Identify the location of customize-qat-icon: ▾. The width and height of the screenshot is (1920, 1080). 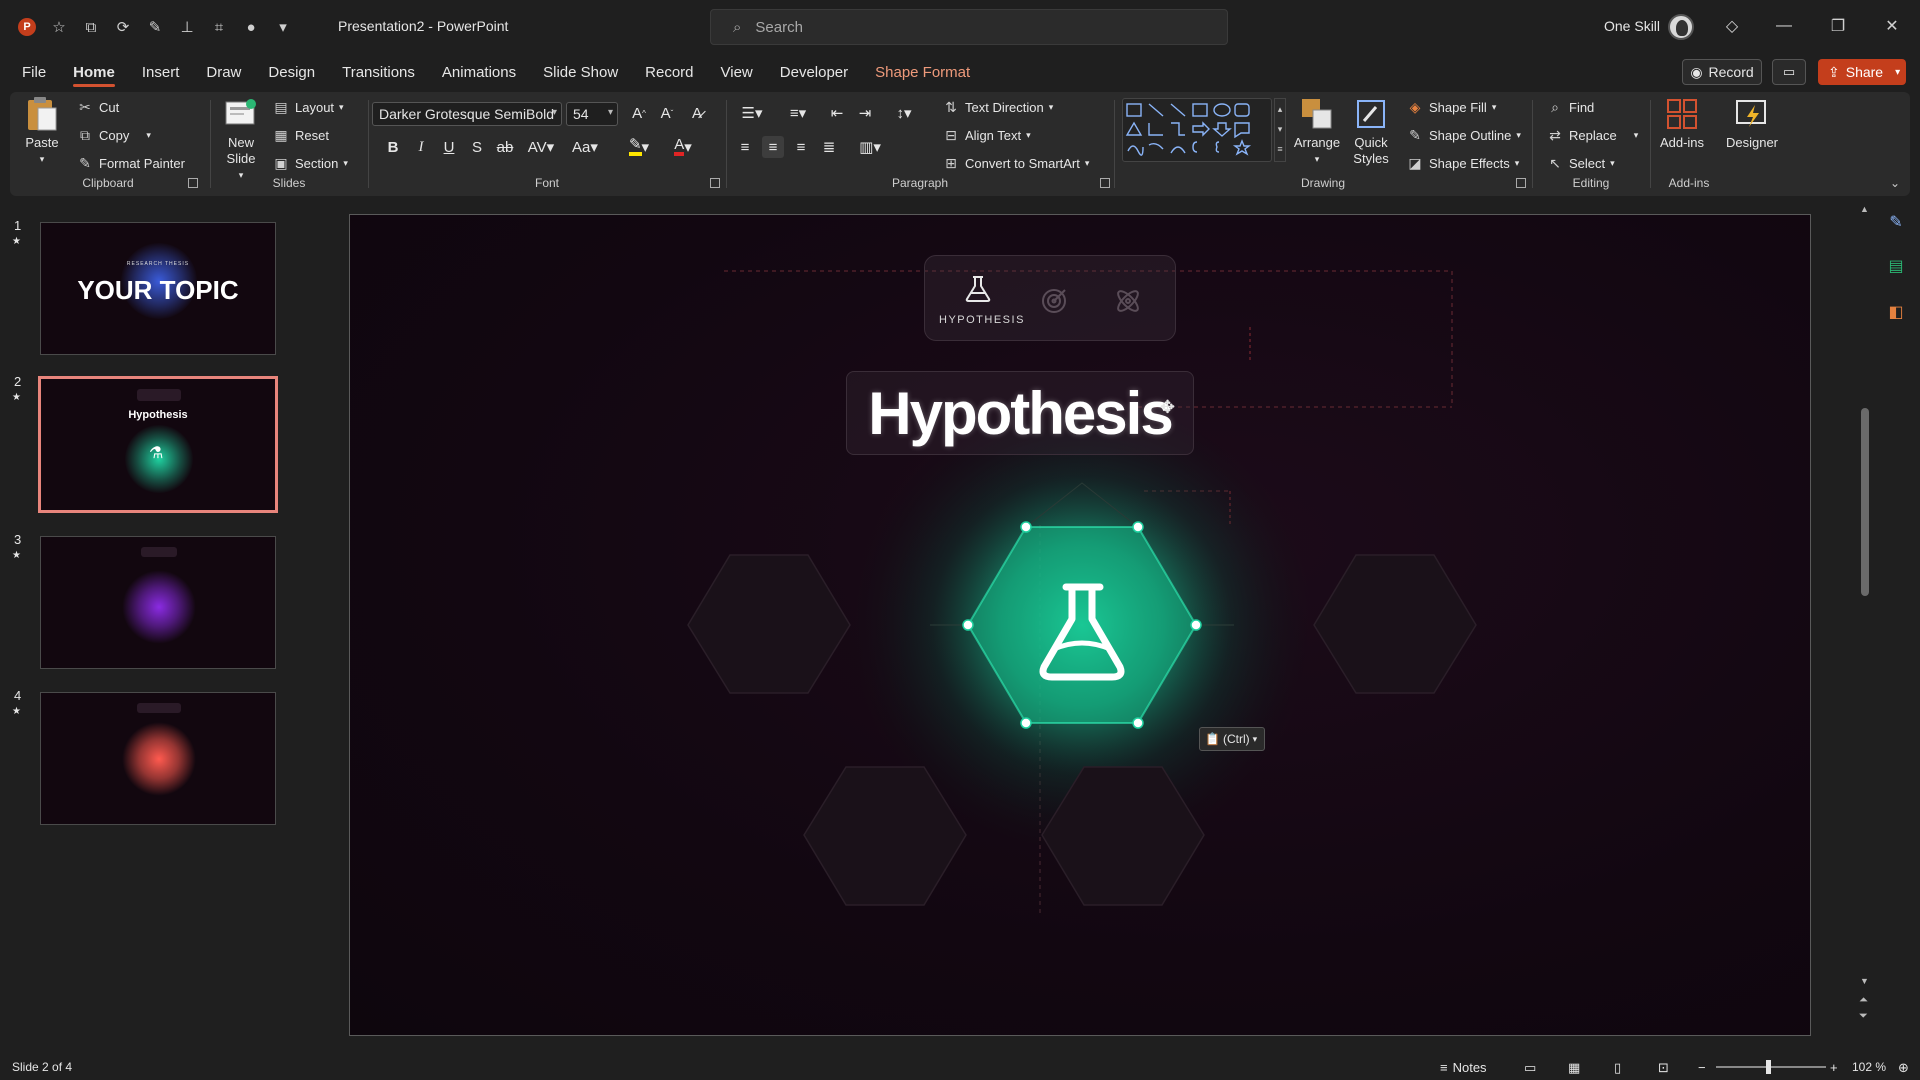
(283, 27).